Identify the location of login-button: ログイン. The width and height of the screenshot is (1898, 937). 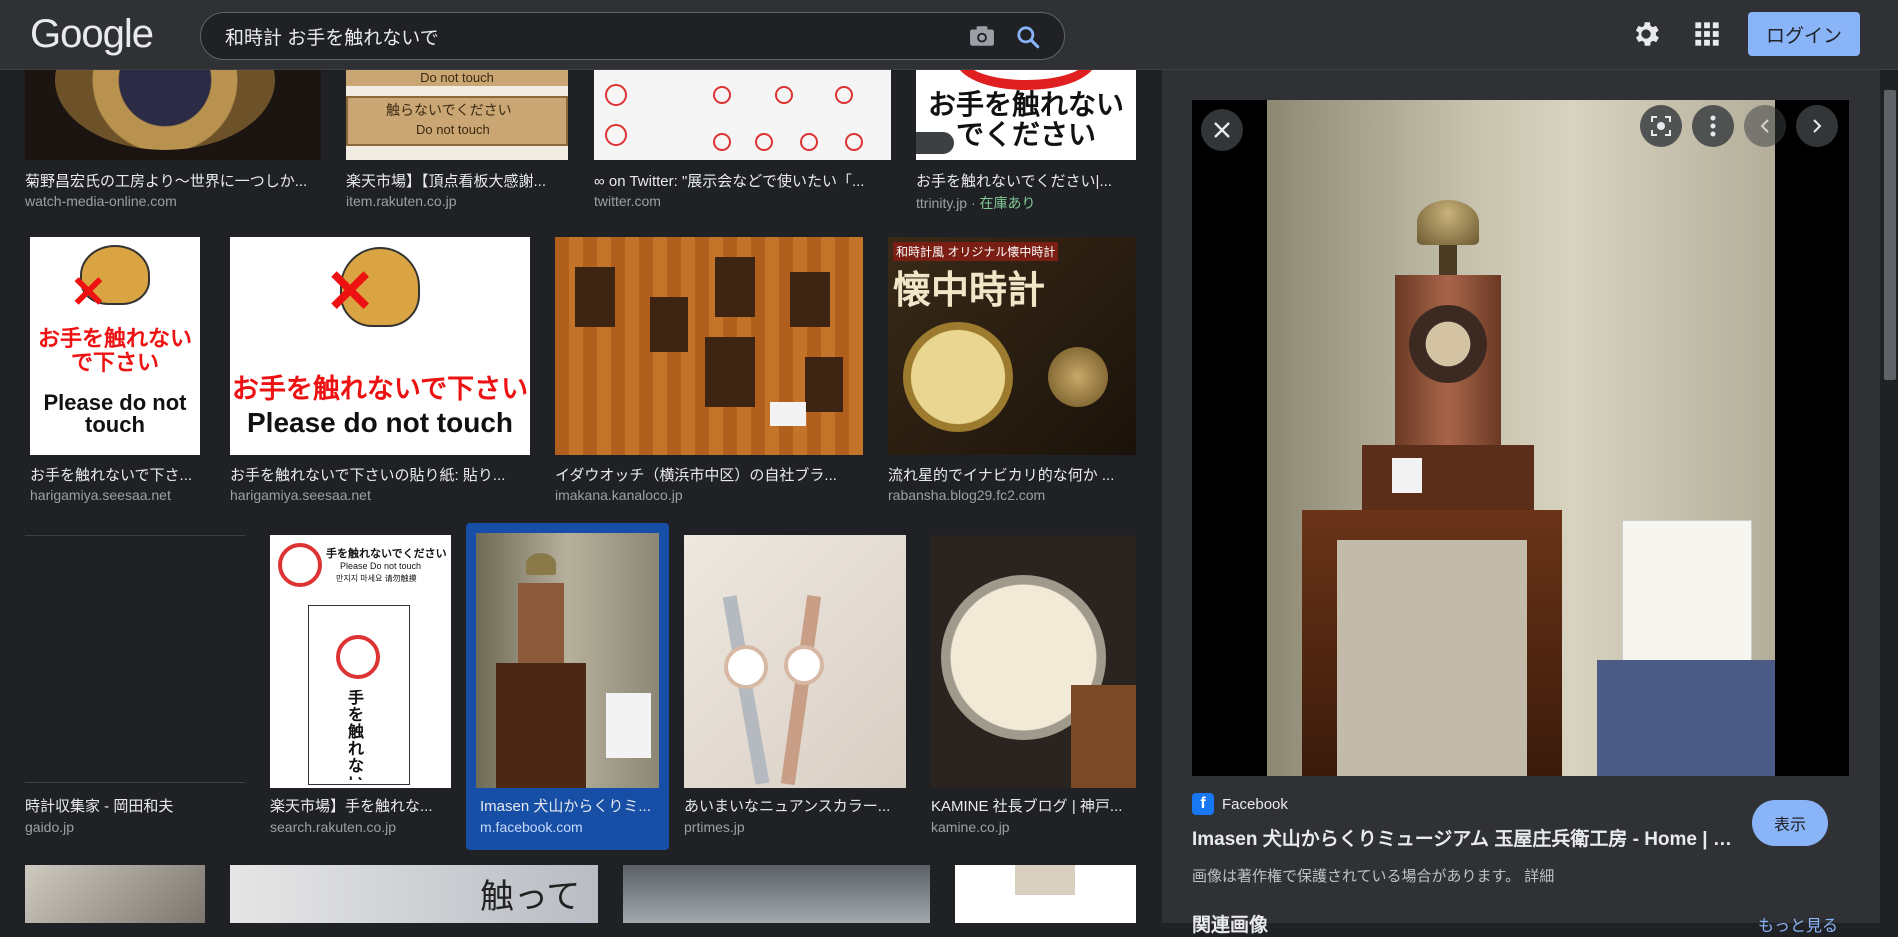
(1804, 34).